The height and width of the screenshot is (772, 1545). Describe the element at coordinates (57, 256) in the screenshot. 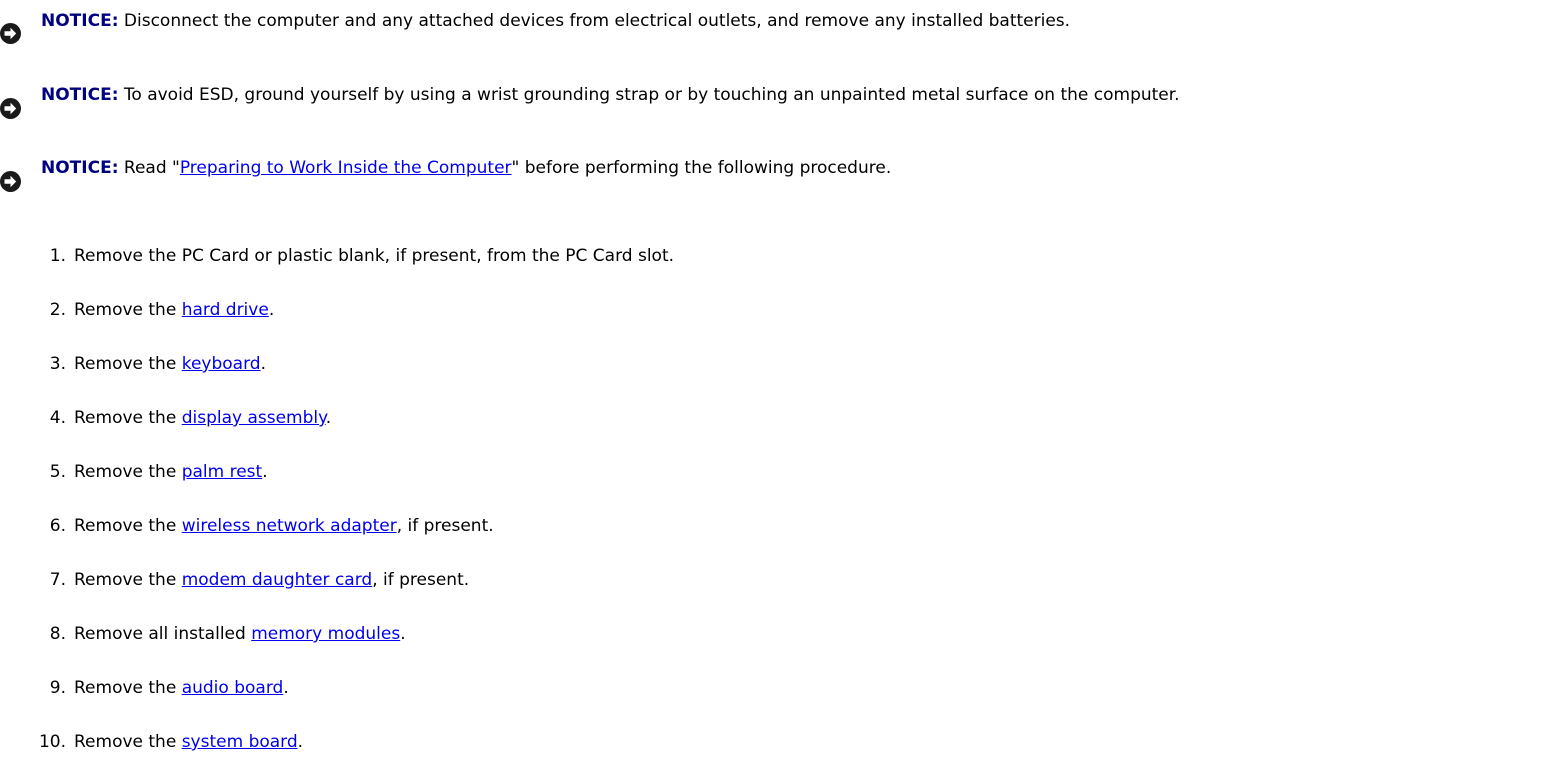

I see `step-number: 1.` at that location.